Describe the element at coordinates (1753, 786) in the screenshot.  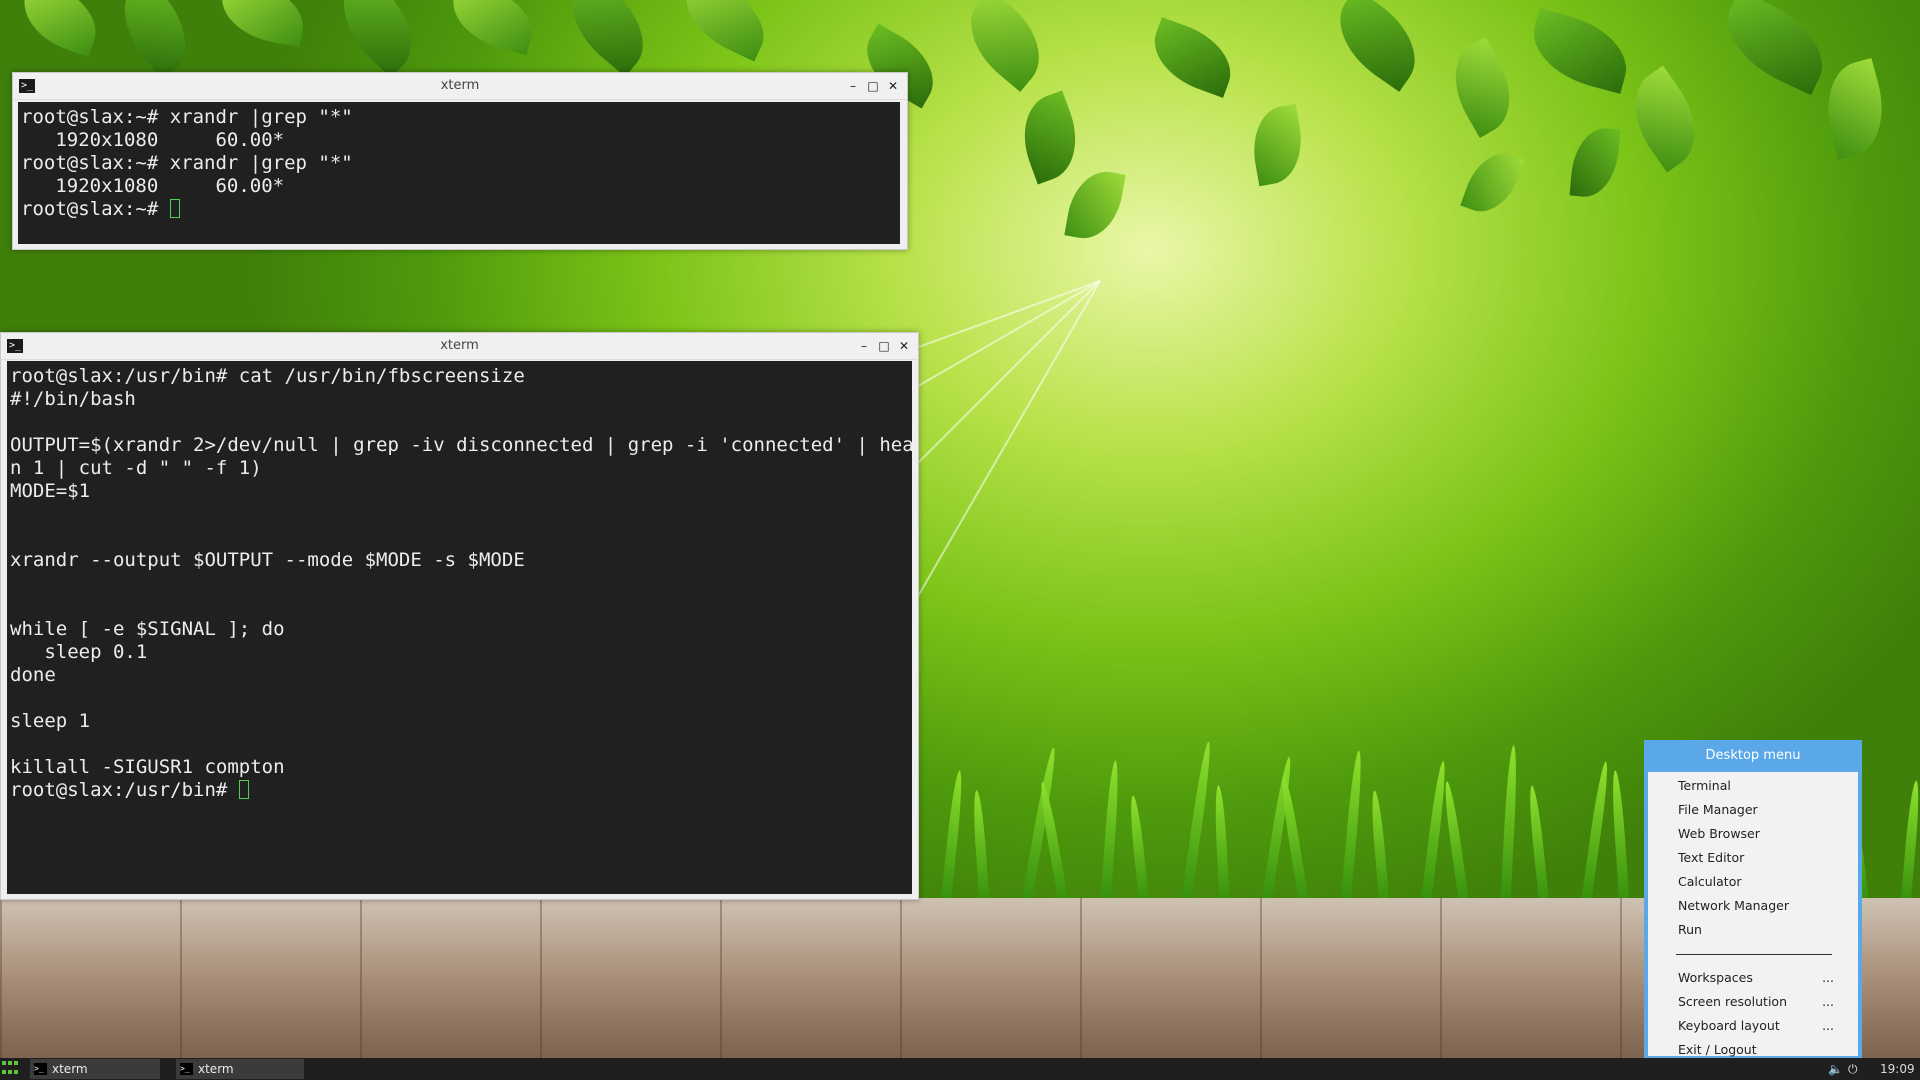
I see `menu-item-terminal: Terminal` at that location.